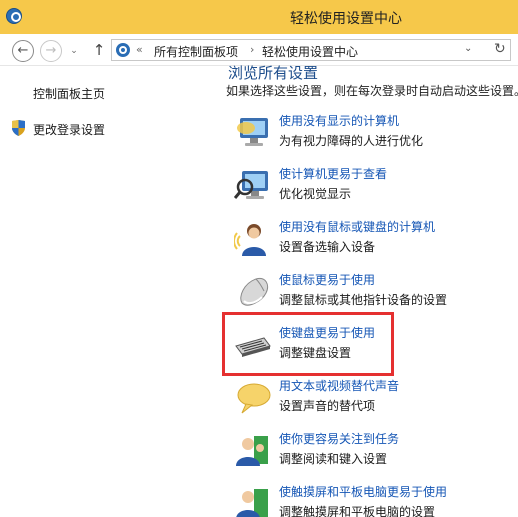 The height and width of the screenshot is (517, 518). I want to click on link-make-mouse-easier-to-use: 使鼠标更易于使用, so click(327, 279).